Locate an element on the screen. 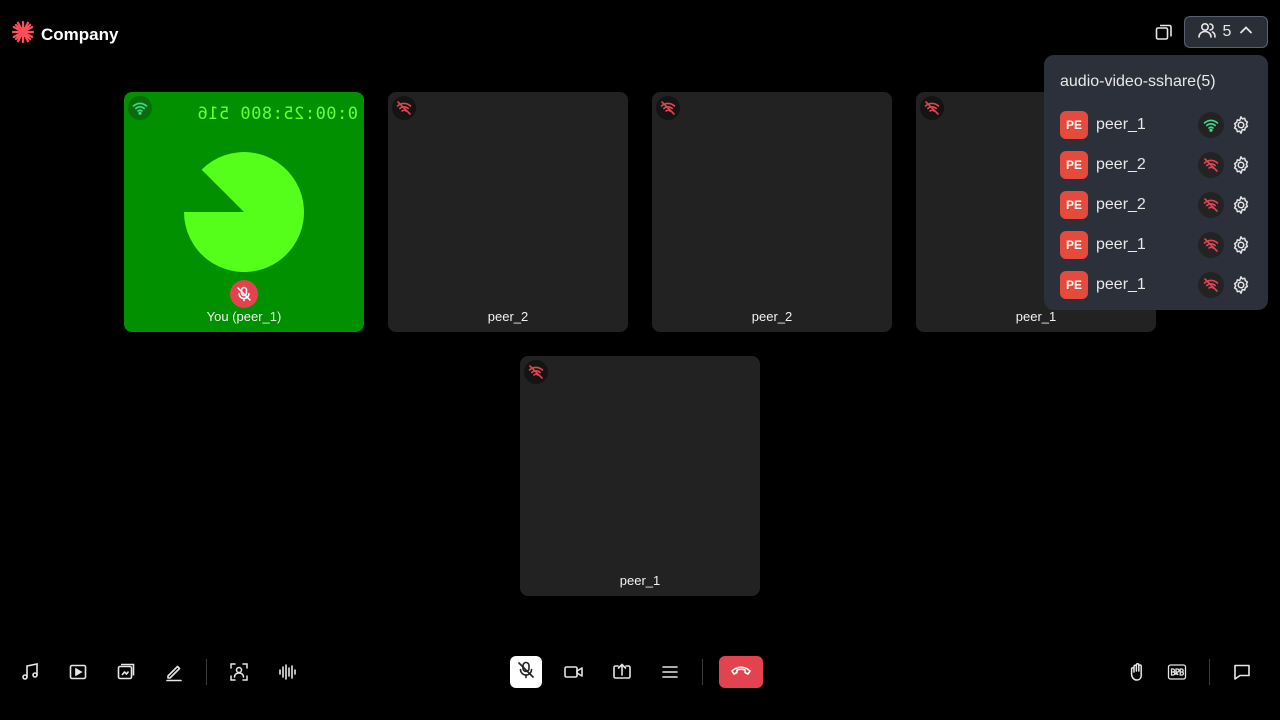 Image resolution: width=1280 pixels, height=720 pixels. company-logo-icon is located at coordinates (23, 34).